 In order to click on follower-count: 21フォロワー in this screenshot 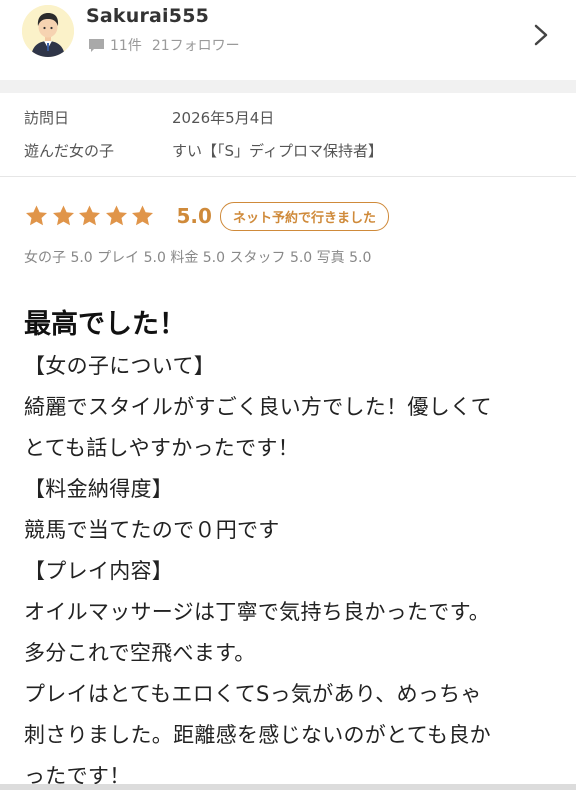, I will do `click(195, 46)`.